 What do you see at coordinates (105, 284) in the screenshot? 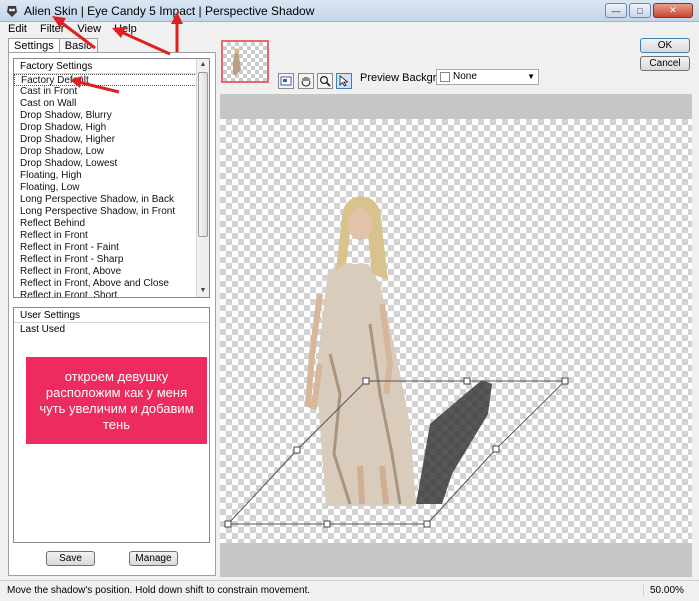
I see `preset-item: Reflect in Front, Above and Close` at bounding box center [105, 284].